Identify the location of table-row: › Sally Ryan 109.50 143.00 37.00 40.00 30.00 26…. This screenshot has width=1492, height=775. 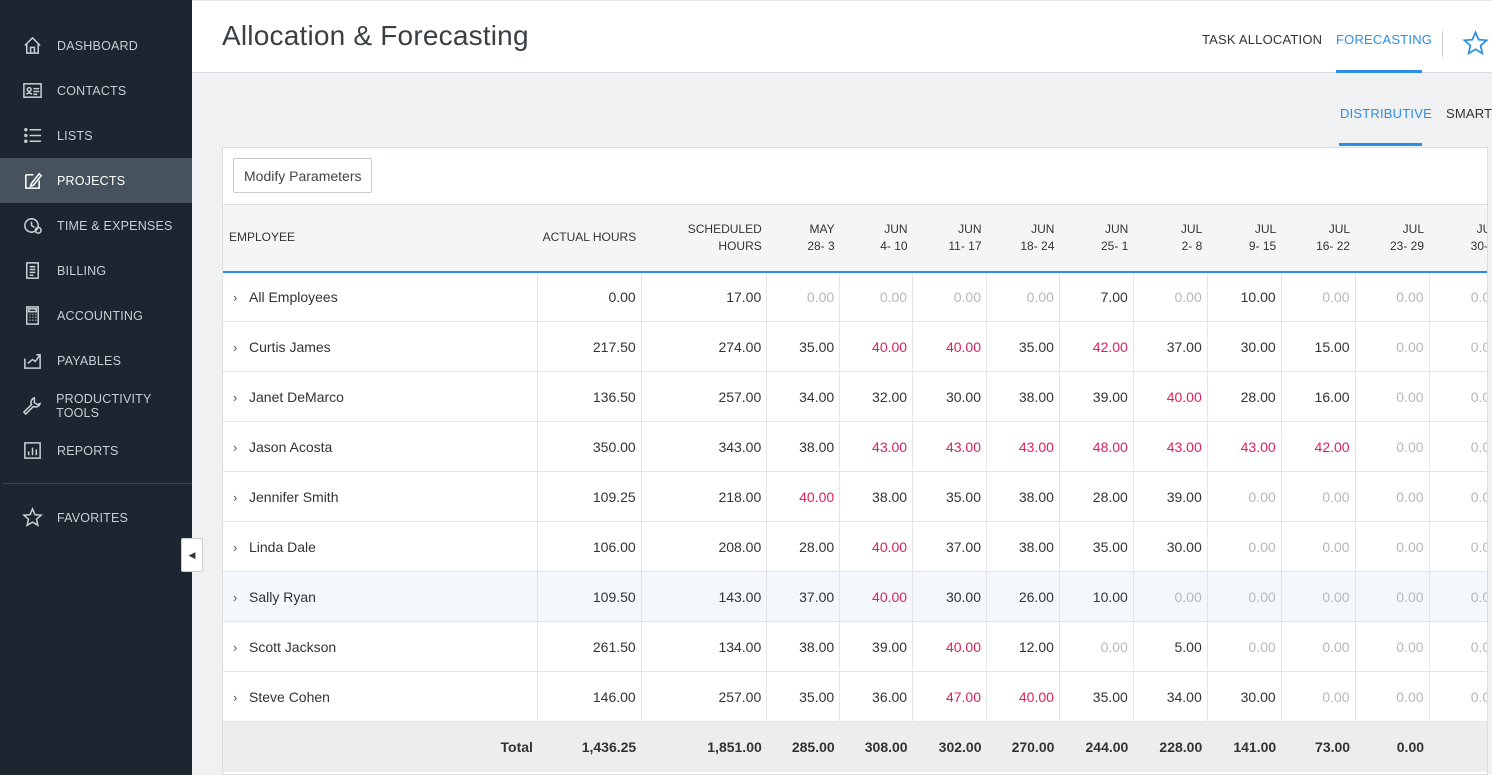
(855, 596).